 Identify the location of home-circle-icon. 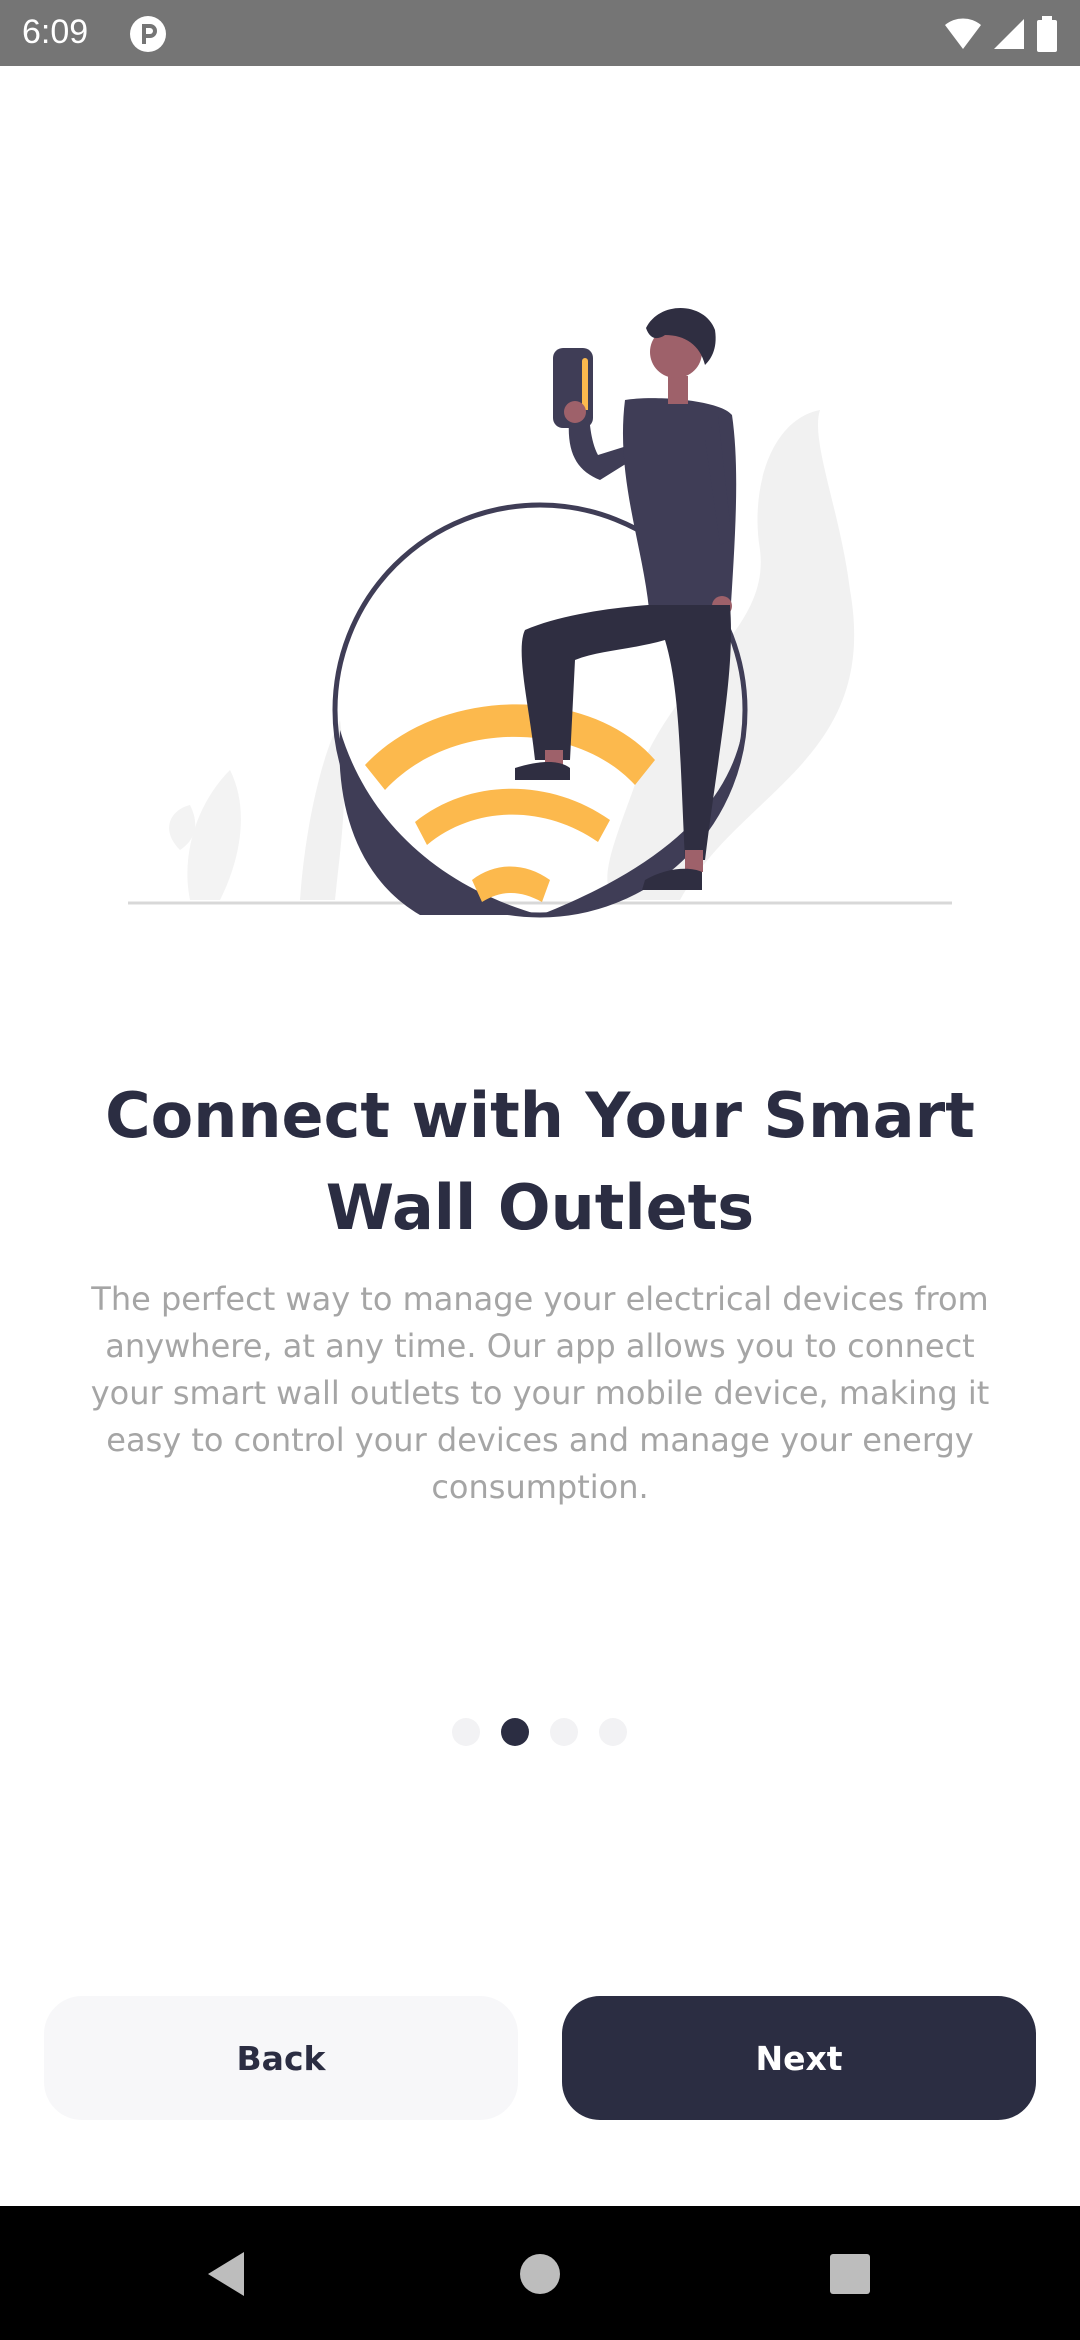
(540, 2274).